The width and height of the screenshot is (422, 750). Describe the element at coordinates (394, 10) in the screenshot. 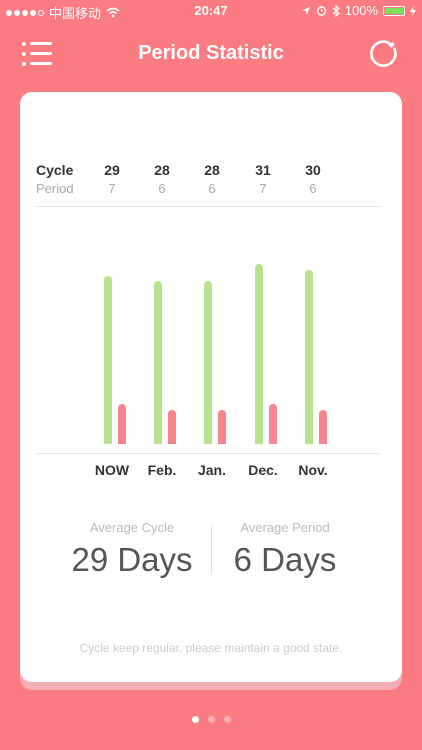

I see `battery-icon` at that location.